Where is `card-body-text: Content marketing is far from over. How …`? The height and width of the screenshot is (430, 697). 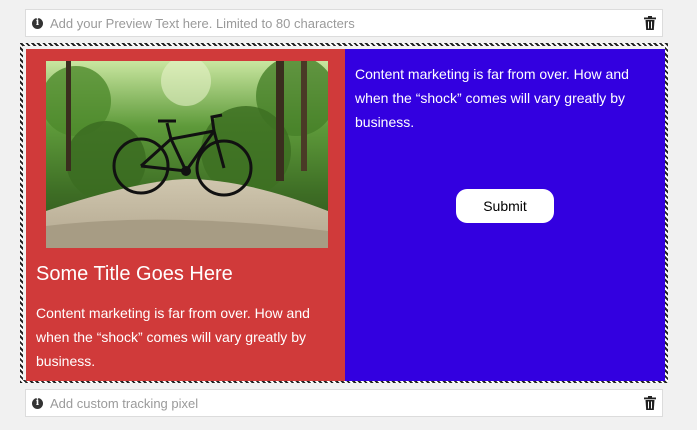 card-body-text: Content marketing is far from over. How … is located at coordinates (173, 337).